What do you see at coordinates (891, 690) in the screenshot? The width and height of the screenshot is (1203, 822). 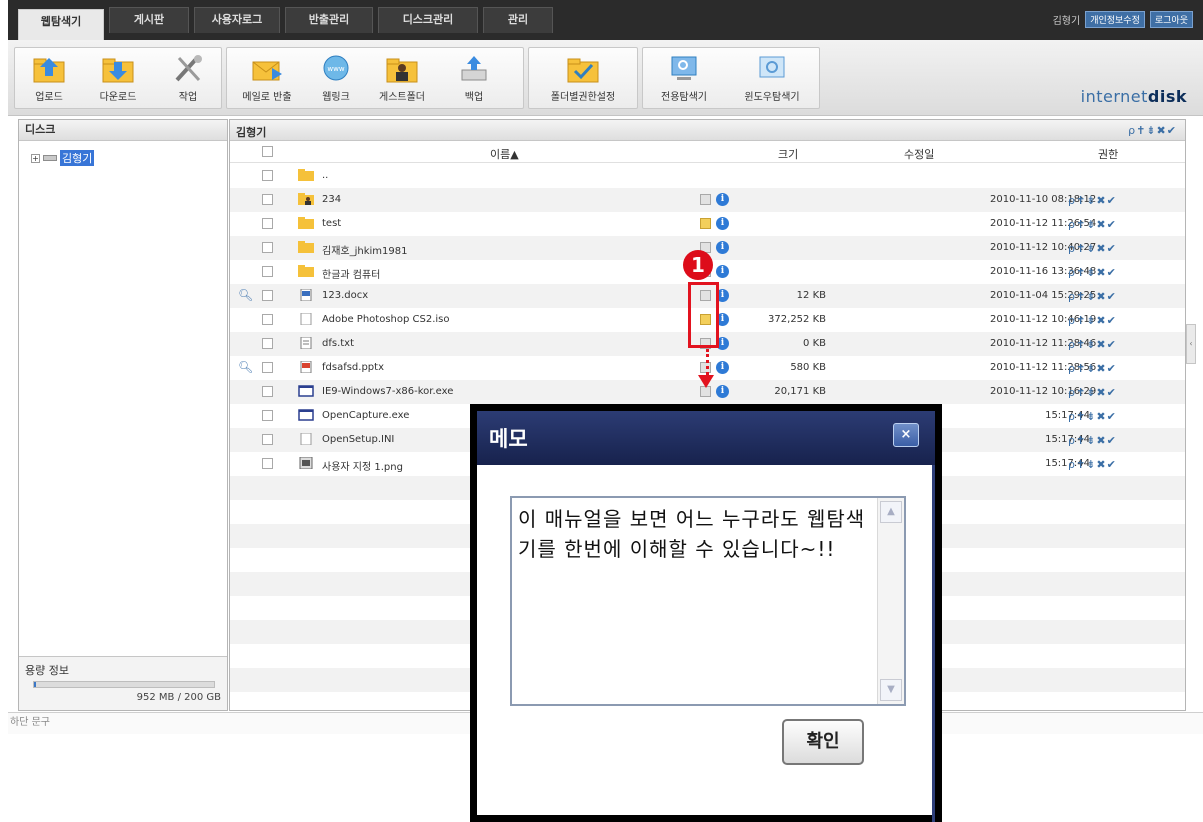 I see `scroll-down-icon: ▼` at bounding box center [891, 690].